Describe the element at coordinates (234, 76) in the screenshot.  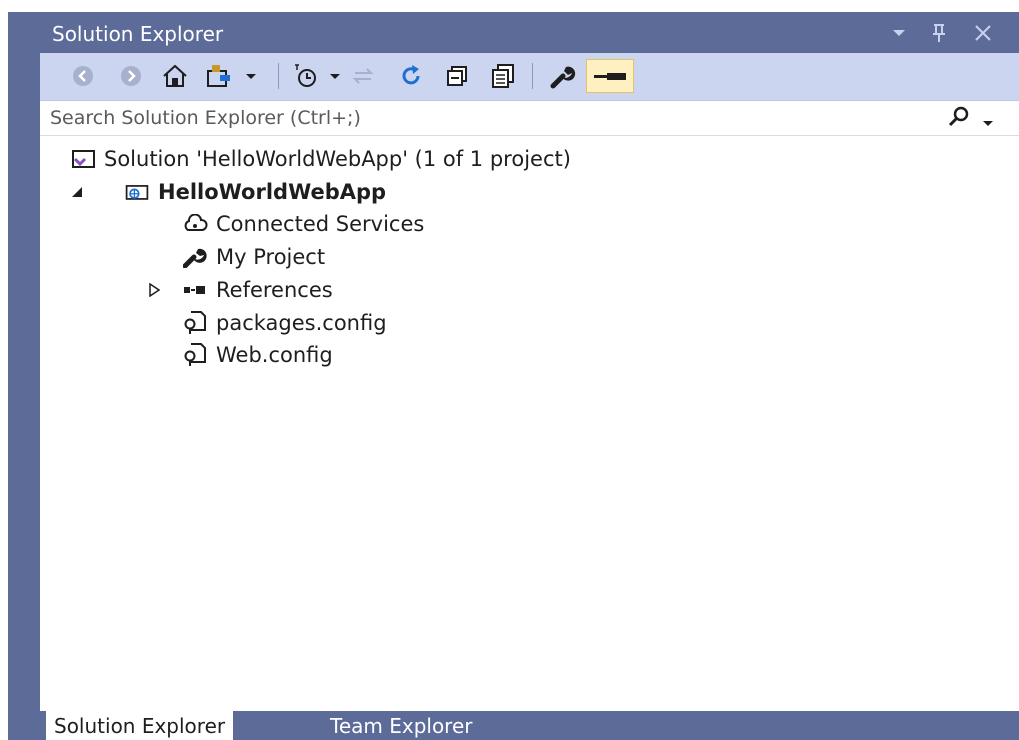
I see `switch-views-icon` at that location.